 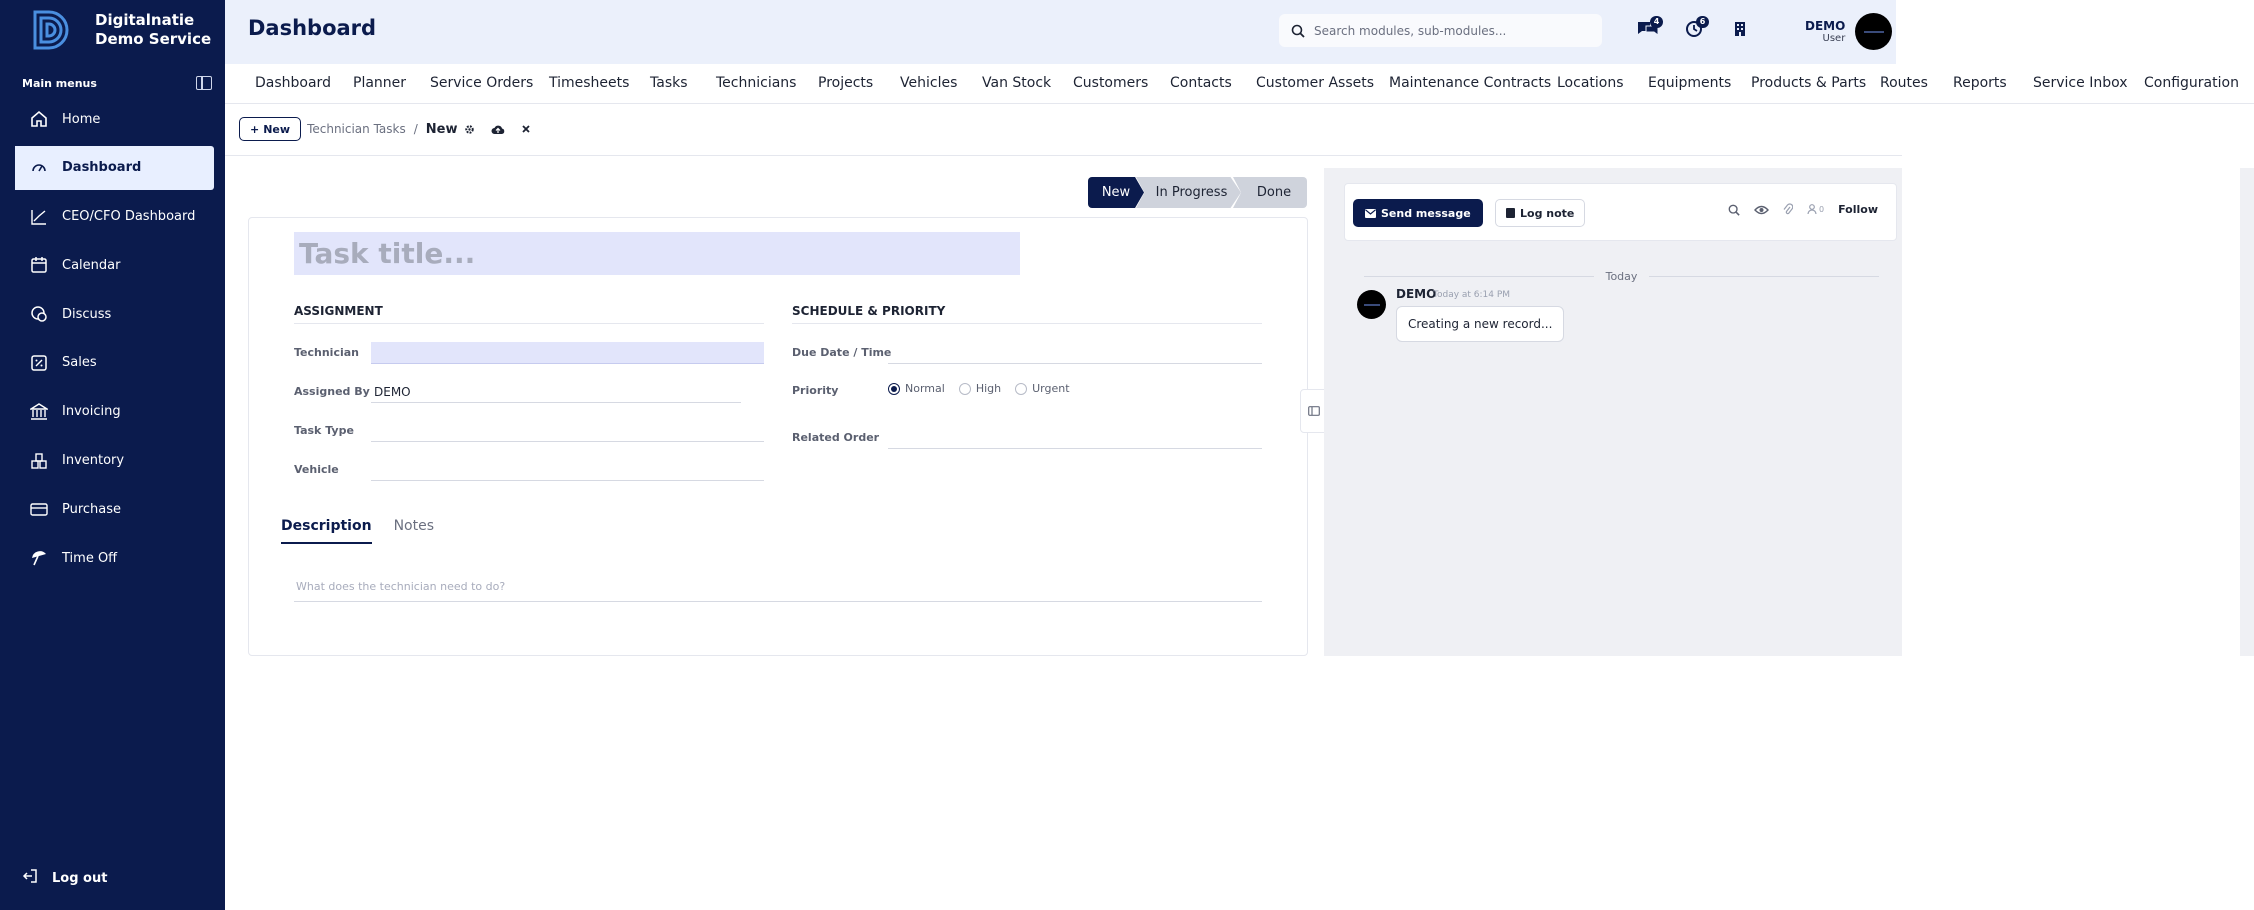 What do you see at coordinates (414, 531) in the screenshot?
I see `tab-notes: Notes` at bounding box center [414, 531].